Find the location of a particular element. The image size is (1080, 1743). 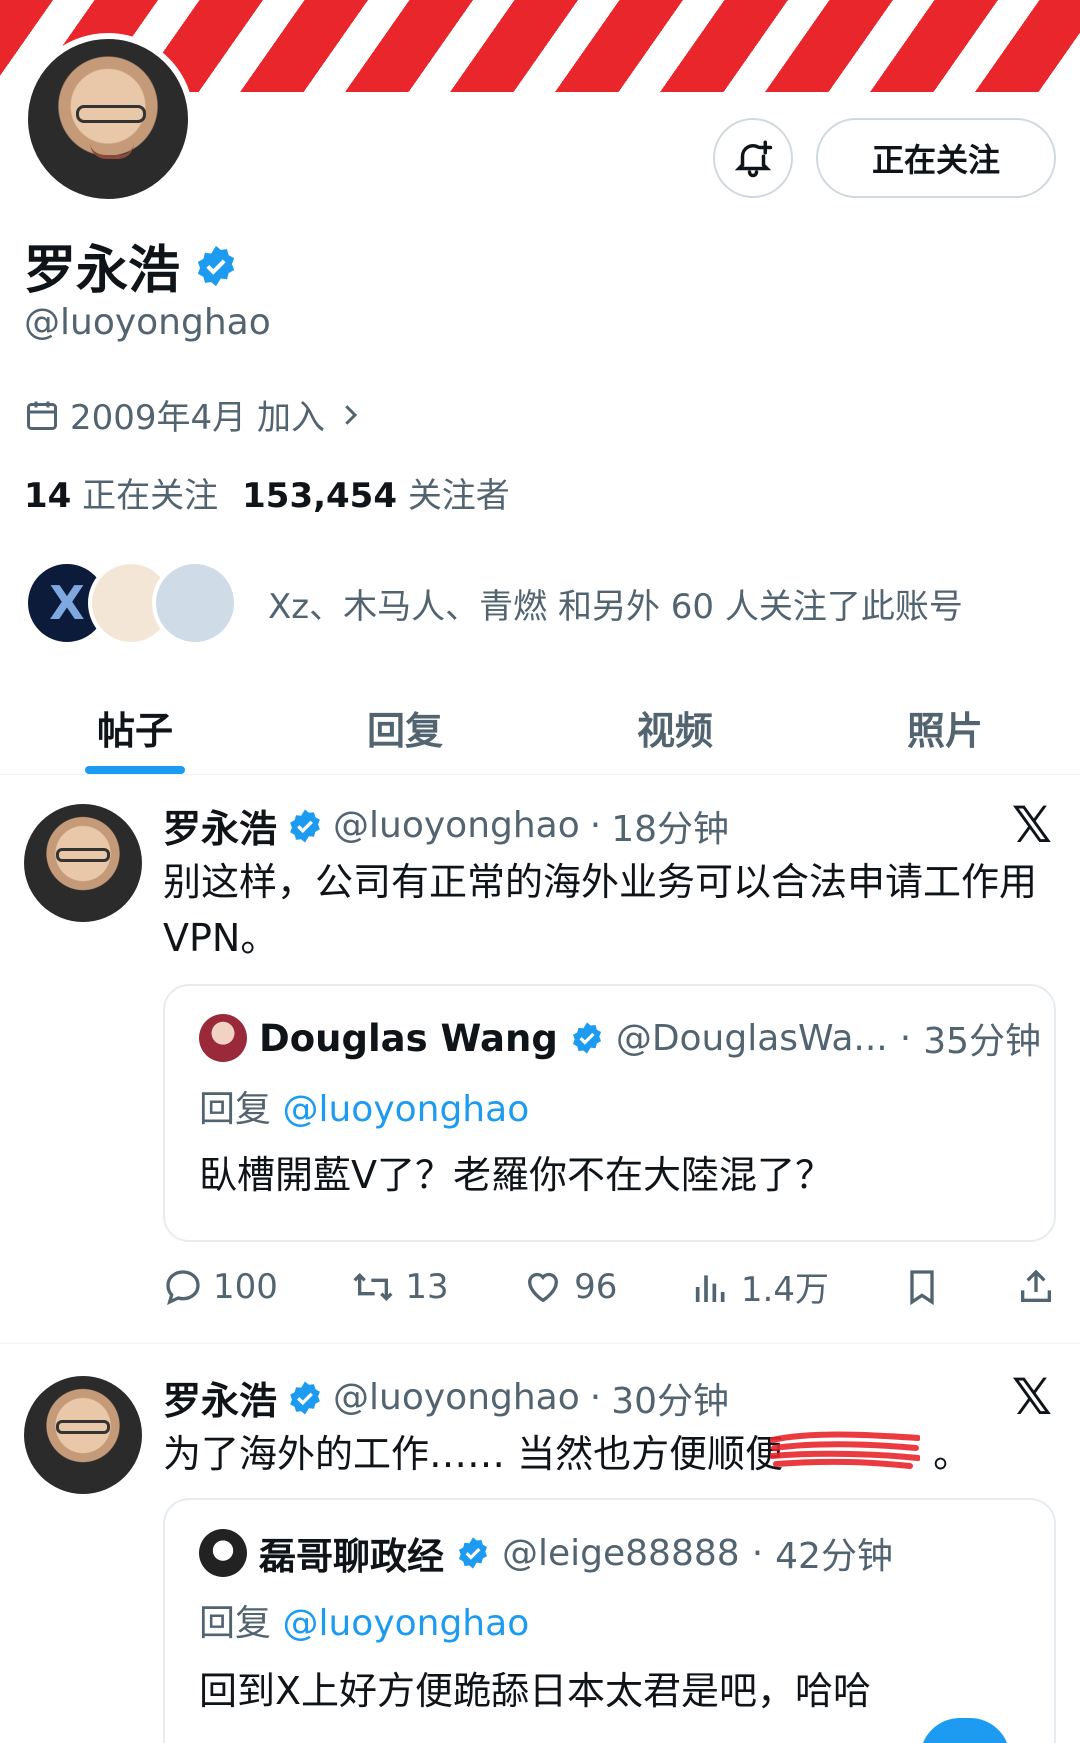

post-header: 罗永浩 @luoyonghao · 18分钟 is located at coordinates (446, 825).